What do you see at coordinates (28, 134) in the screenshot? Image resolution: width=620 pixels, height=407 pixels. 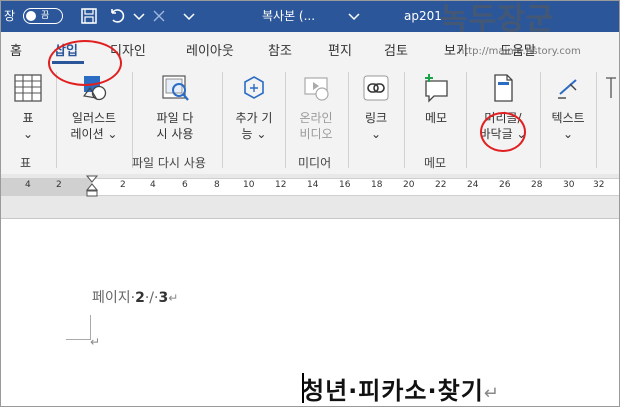 I see `table-dropdown: ⌄` at bounding box center [28, 134].